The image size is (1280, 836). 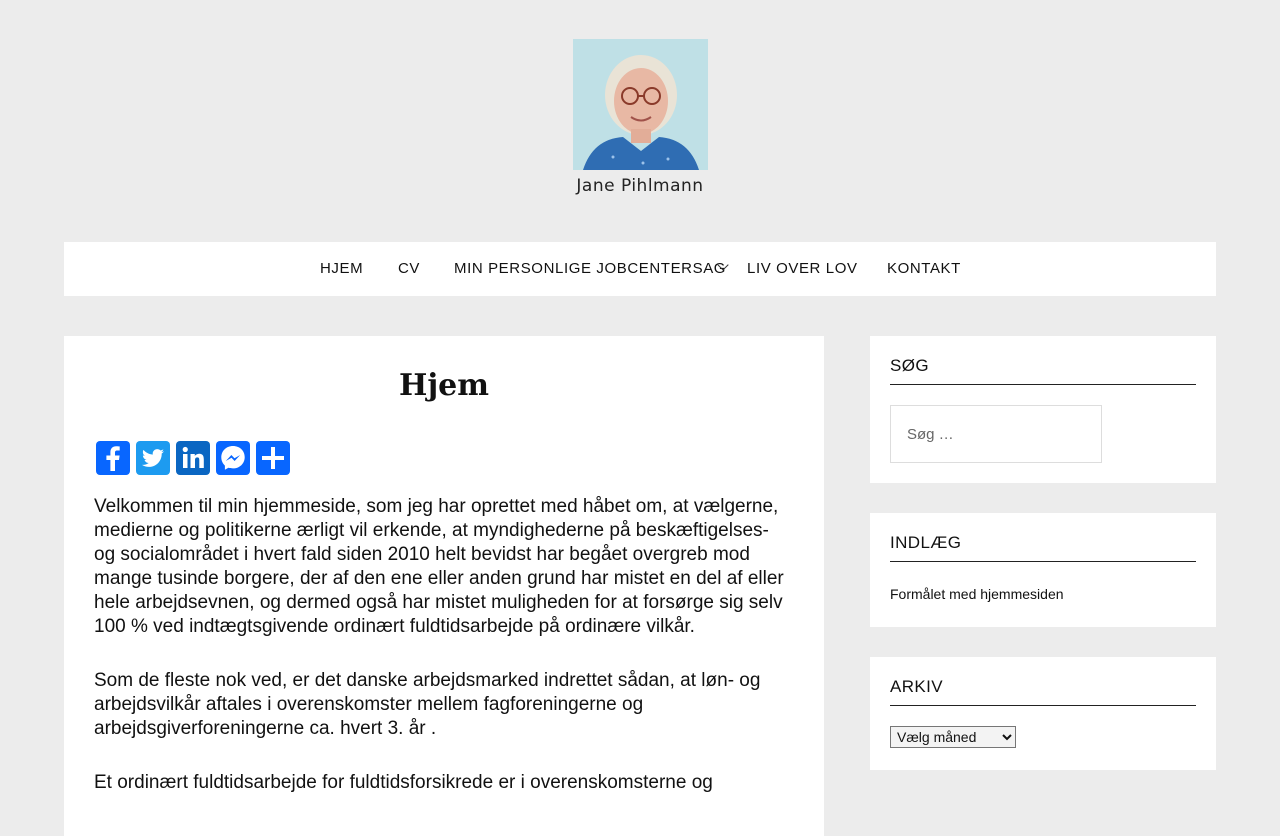 I want to click on search-input, so click(x=996, y=434).